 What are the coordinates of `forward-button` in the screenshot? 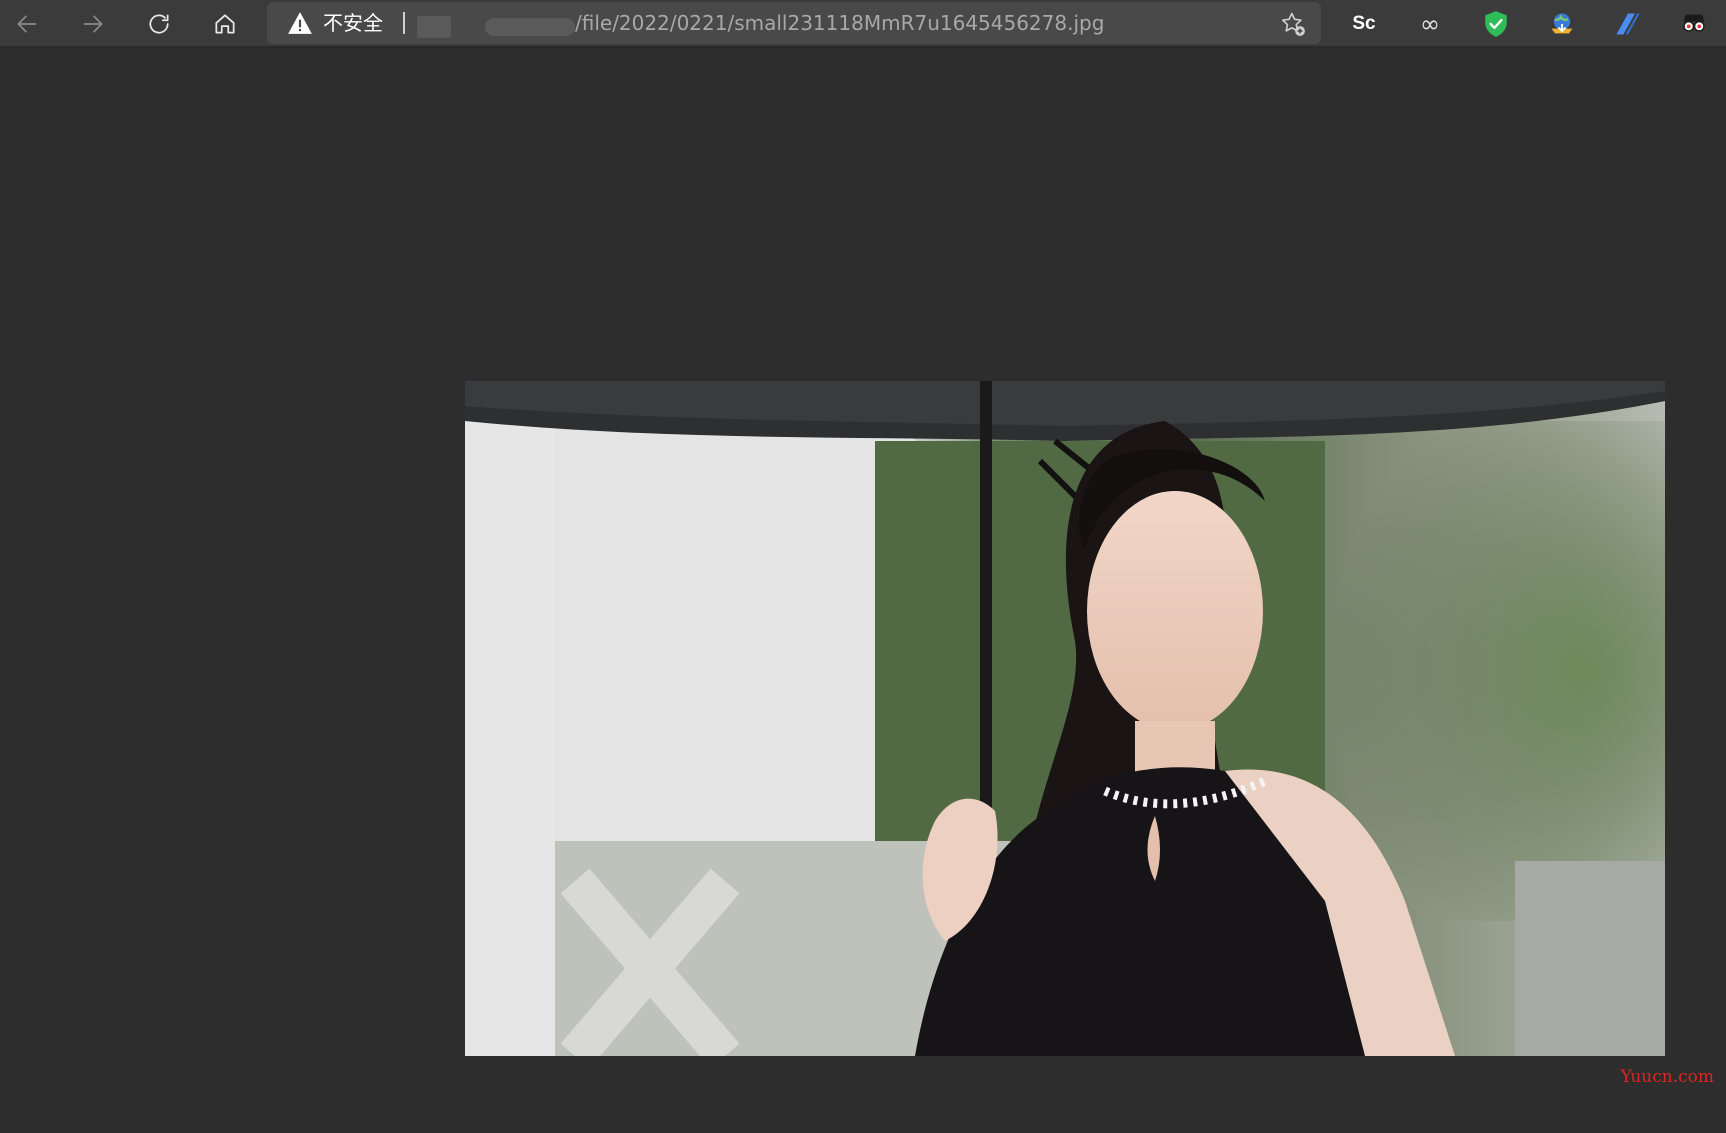 It's located at (93, 24).